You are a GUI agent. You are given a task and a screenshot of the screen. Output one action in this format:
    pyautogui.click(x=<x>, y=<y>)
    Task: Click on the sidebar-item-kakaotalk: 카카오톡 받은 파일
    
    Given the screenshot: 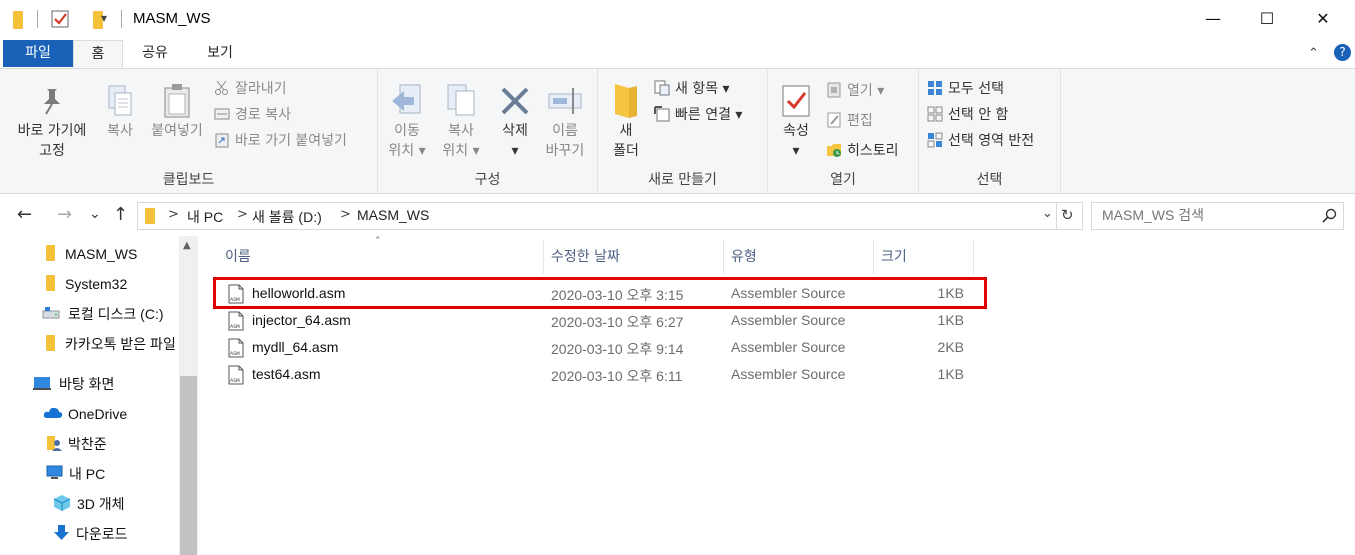 What is the action you would take?
    pyautogui.click(x=89, y=344)
    